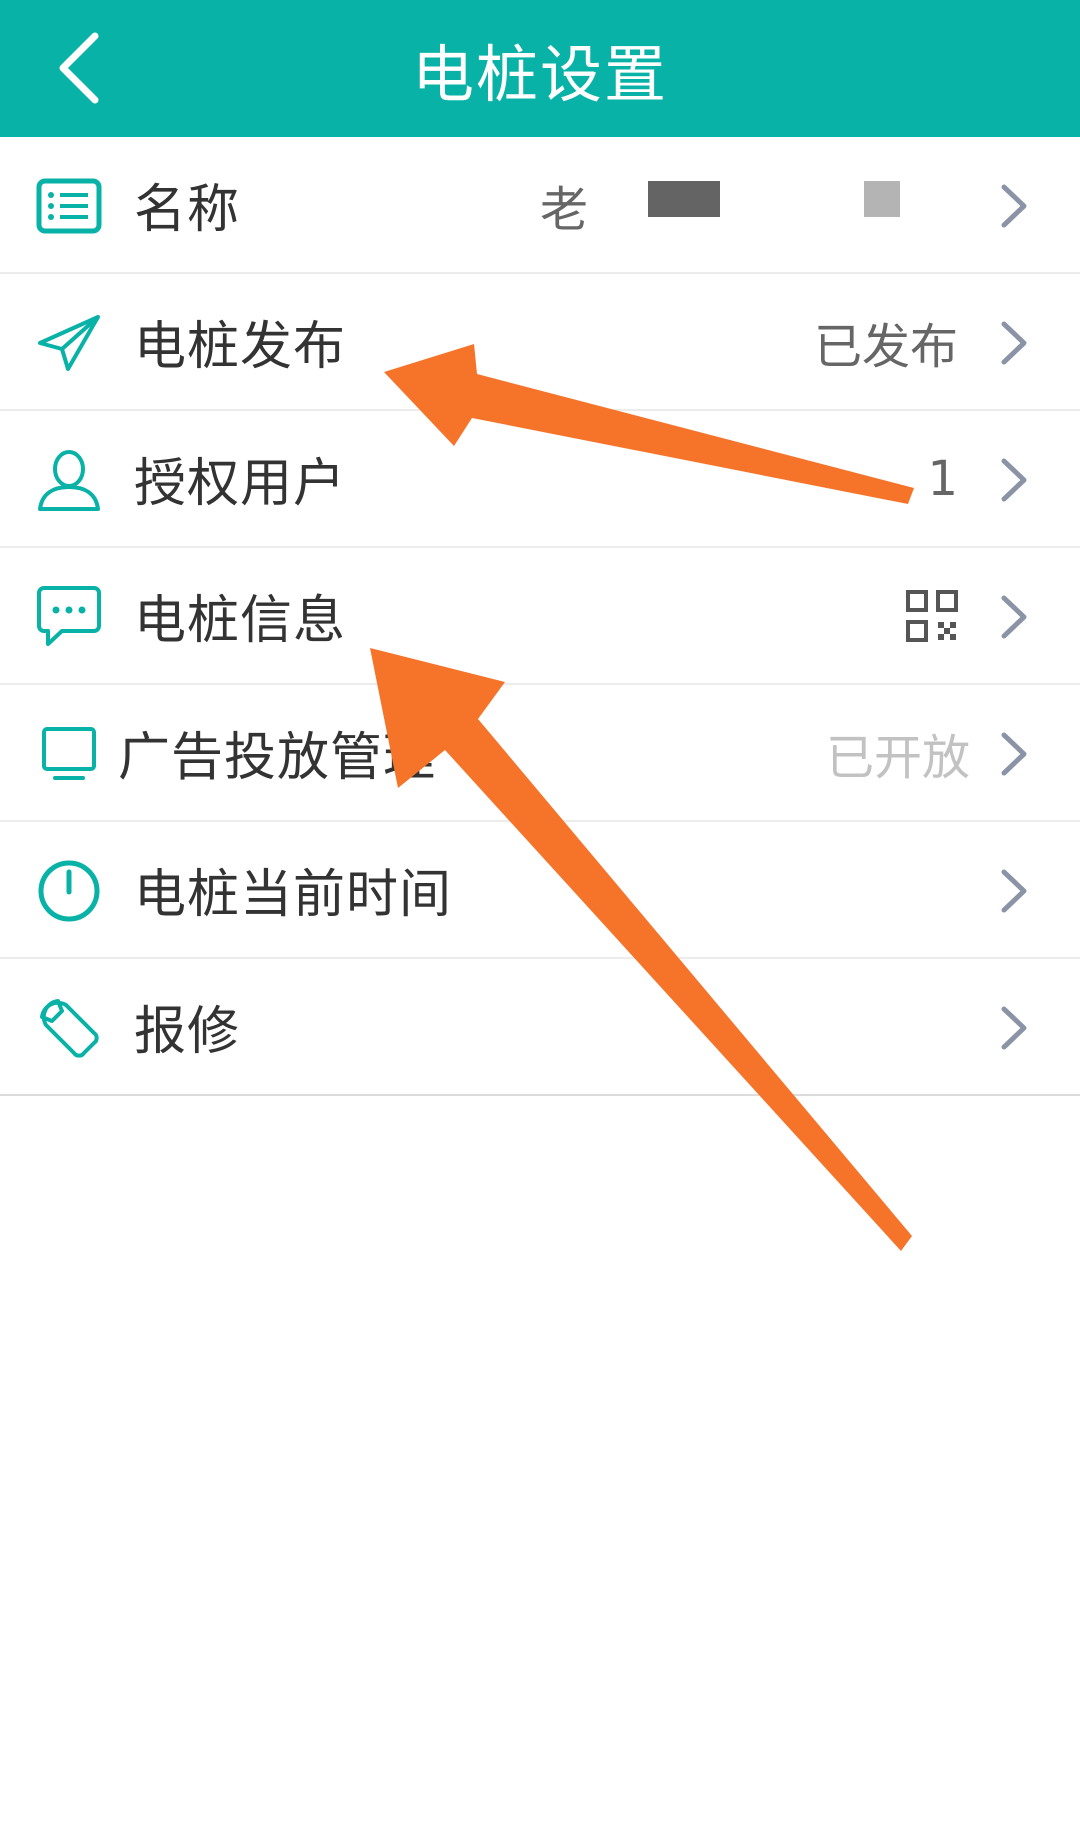 This screenshot has height=1837, width=1080. What do you see at coordinates (240, 347) in the screenshot?
I see `settings-item-label: 电桩发布` at bounding box center [240, 347].